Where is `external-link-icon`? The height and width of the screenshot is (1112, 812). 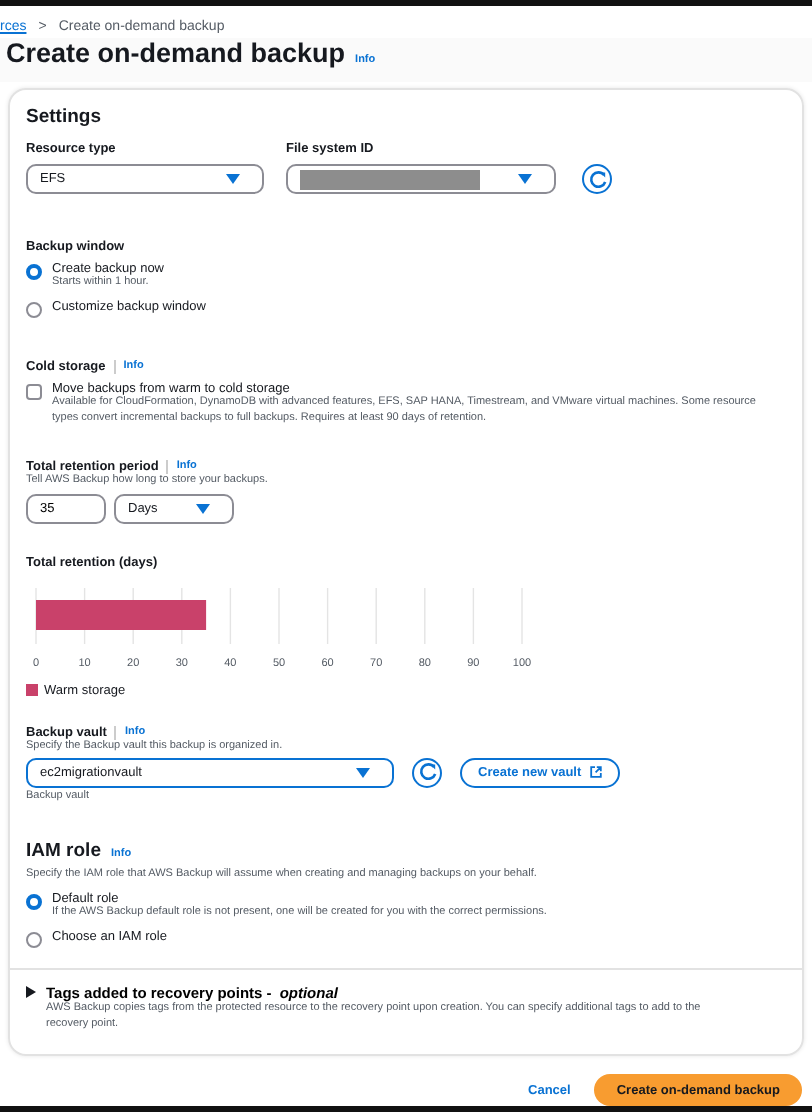
external-link-icon is located at coordinates (595, 772).